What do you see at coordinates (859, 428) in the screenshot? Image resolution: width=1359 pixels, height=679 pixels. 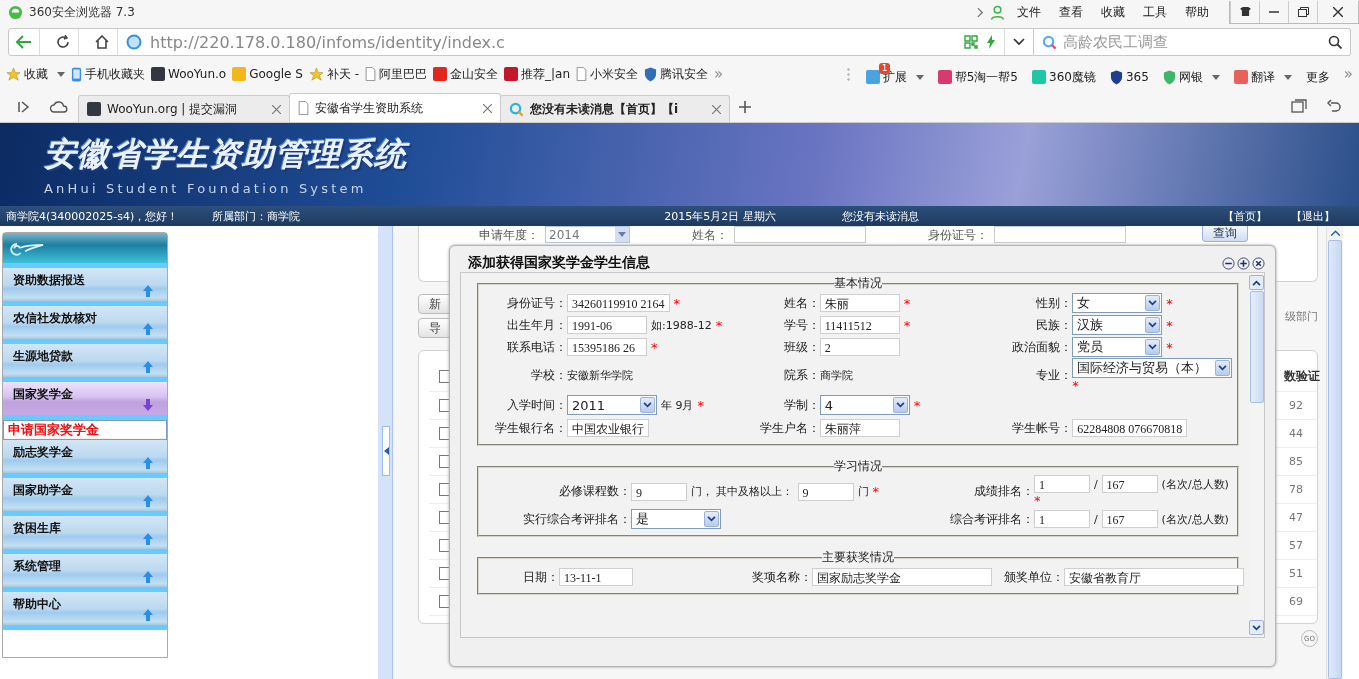 I see `text-field: 朱丽萍` at bounding box center [859, 428].